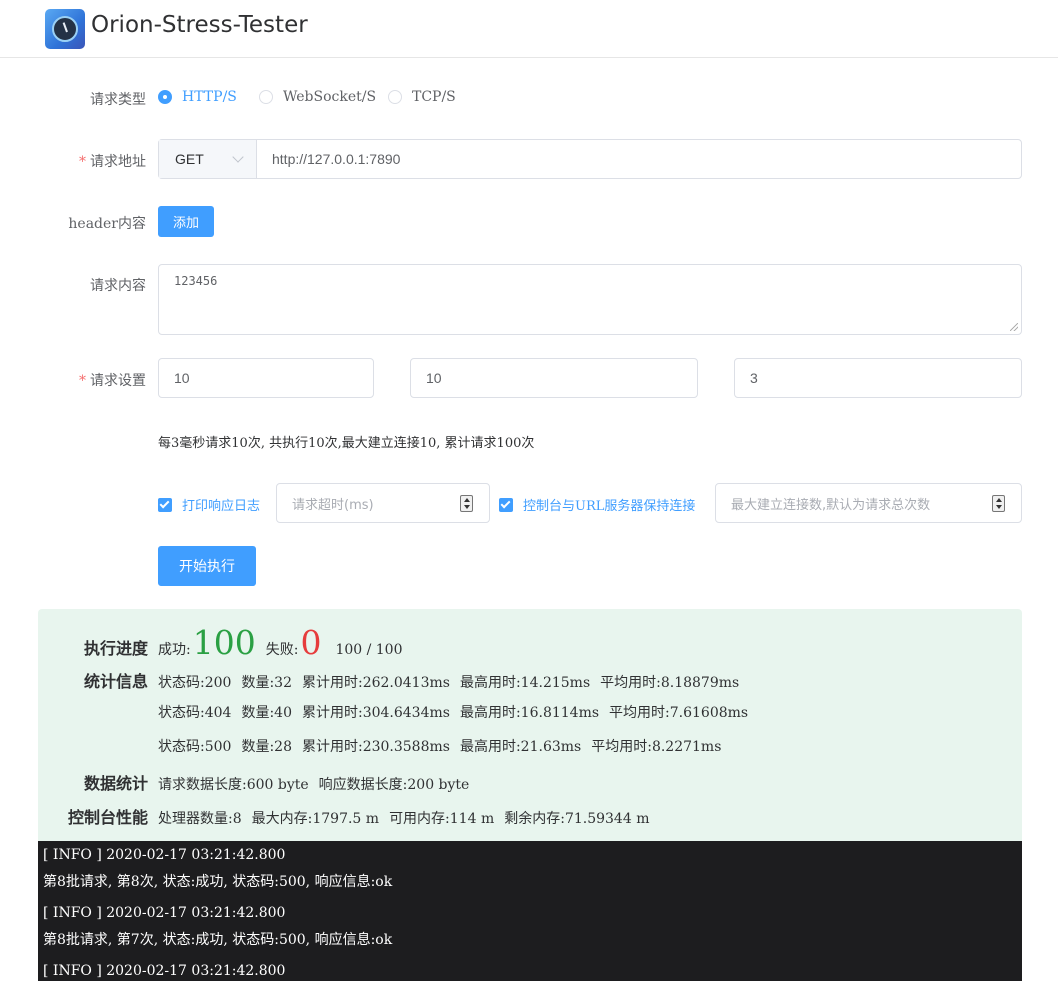  Describe the element at coordinates (218, 882) in the screenshot. I see `log-line: 第8批请求, 第8次, 状态:成功, 状态码:500, 响应信息:ok` at that location.